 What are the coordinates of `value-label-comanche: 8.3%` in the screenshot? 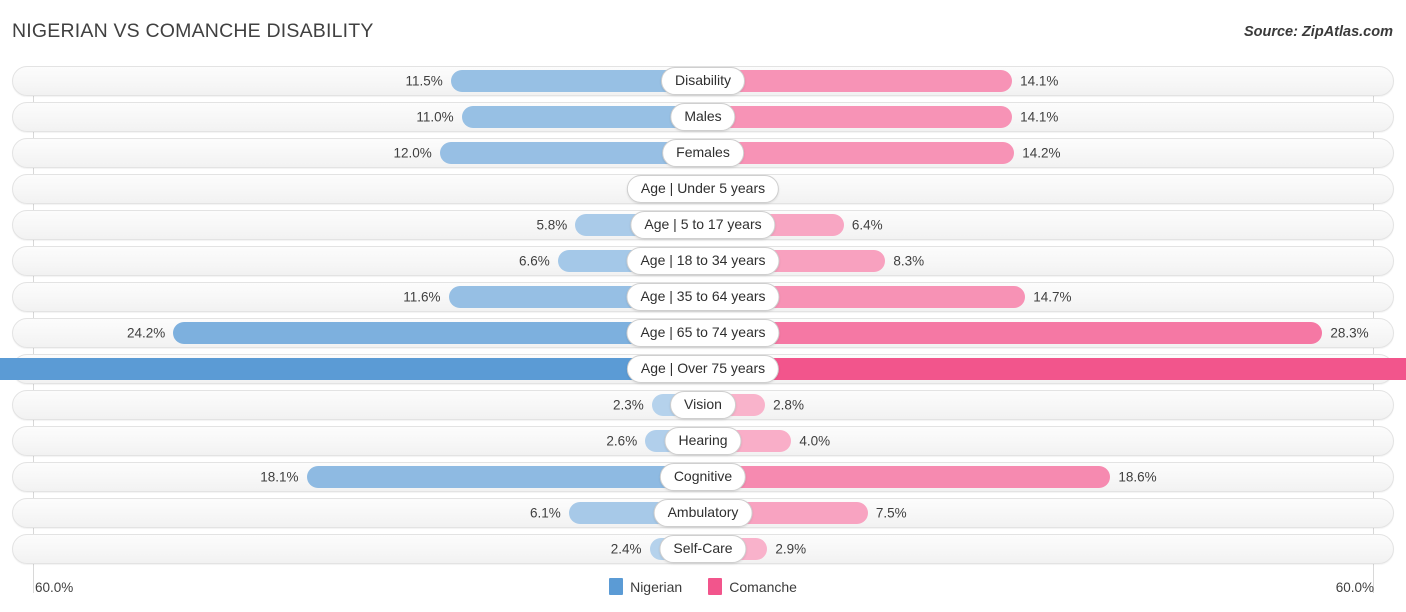 It's located at (909, 261).